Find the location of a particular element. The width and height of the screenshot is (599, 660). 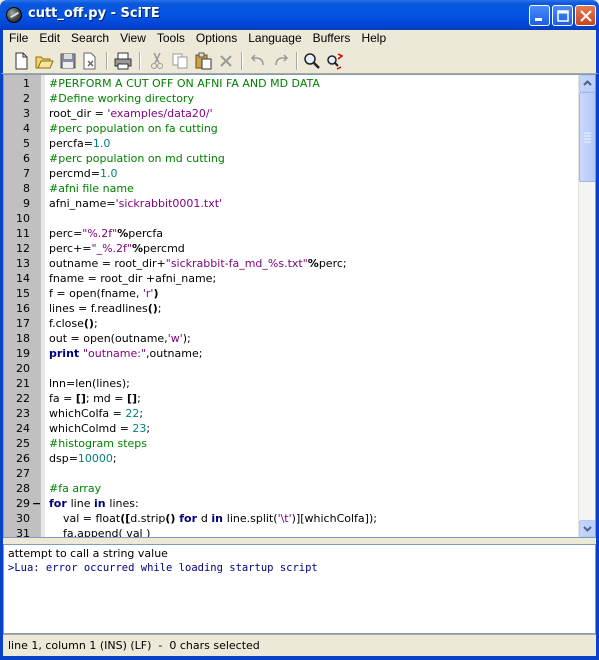

code-line: dsp=10000; is located at coordinates (83, 458).